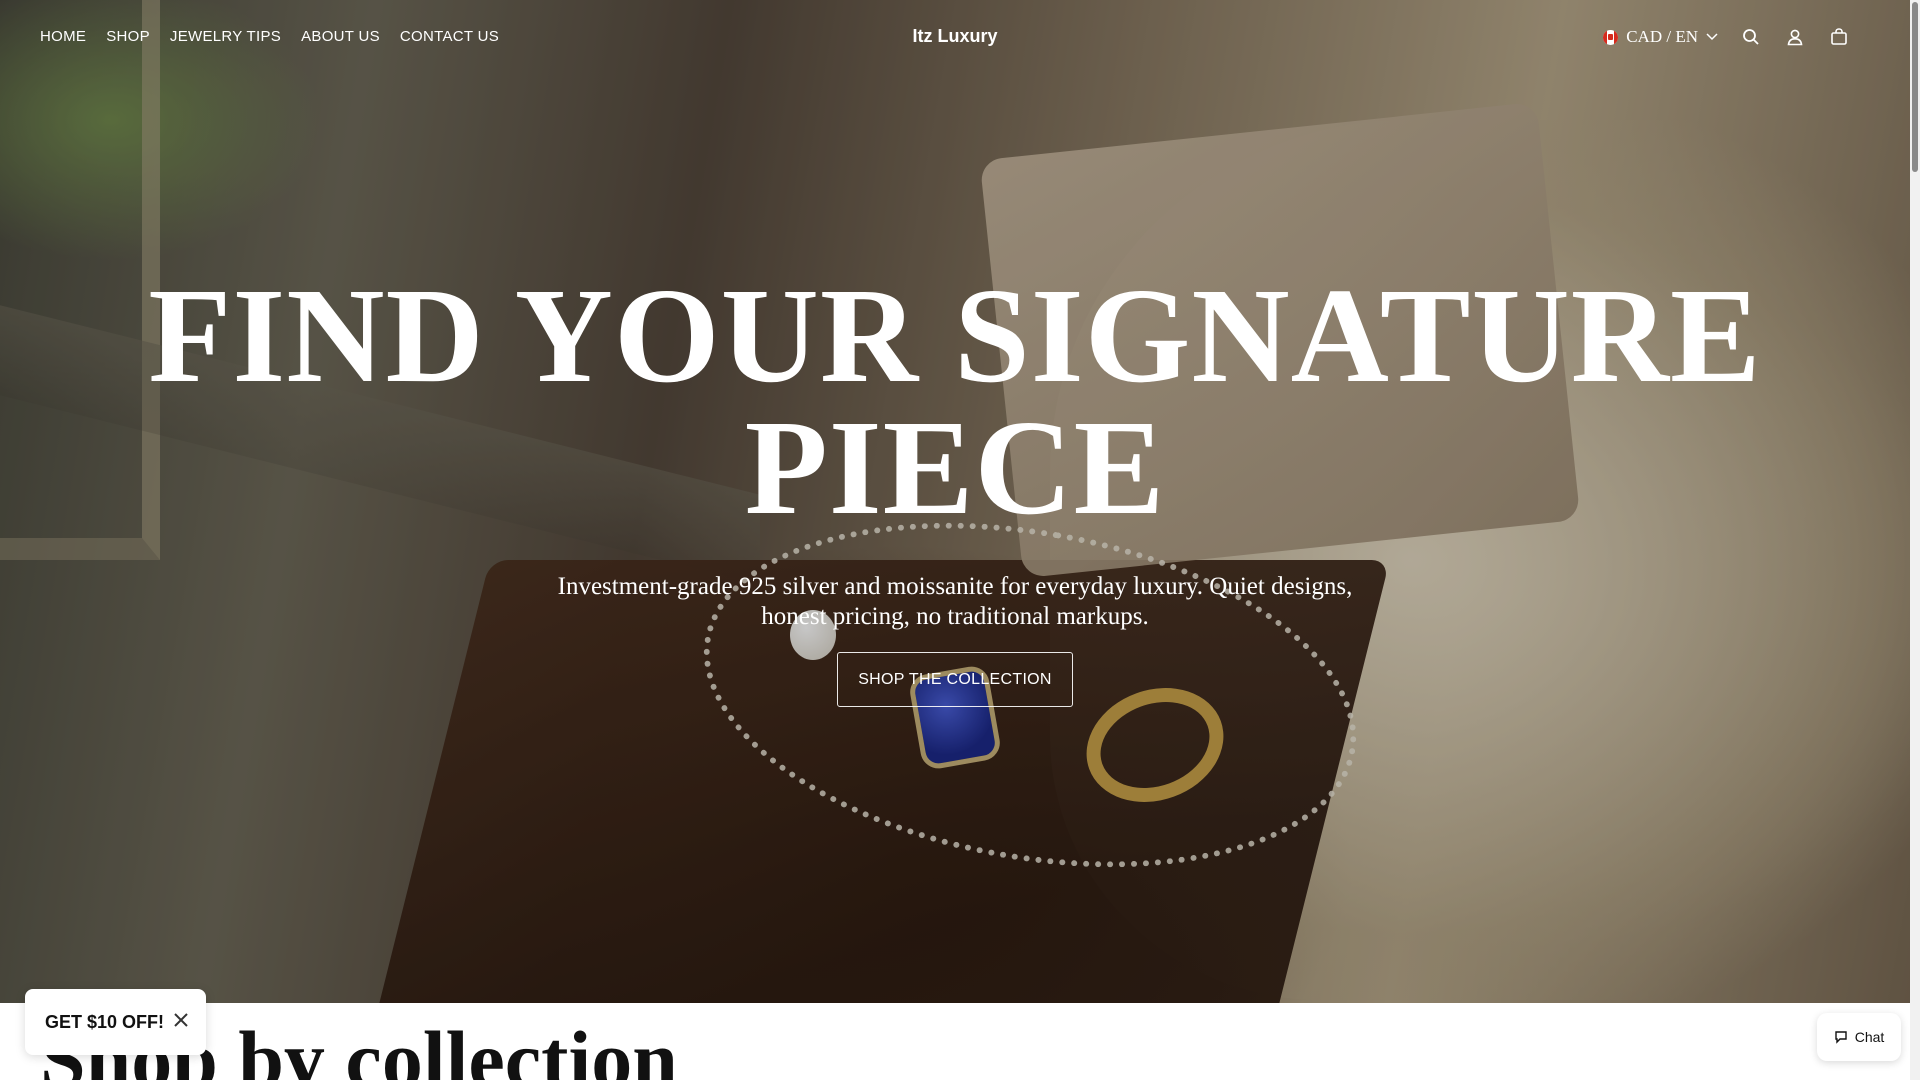  I want to click on canada-flag-icon, so click(1611, 37).